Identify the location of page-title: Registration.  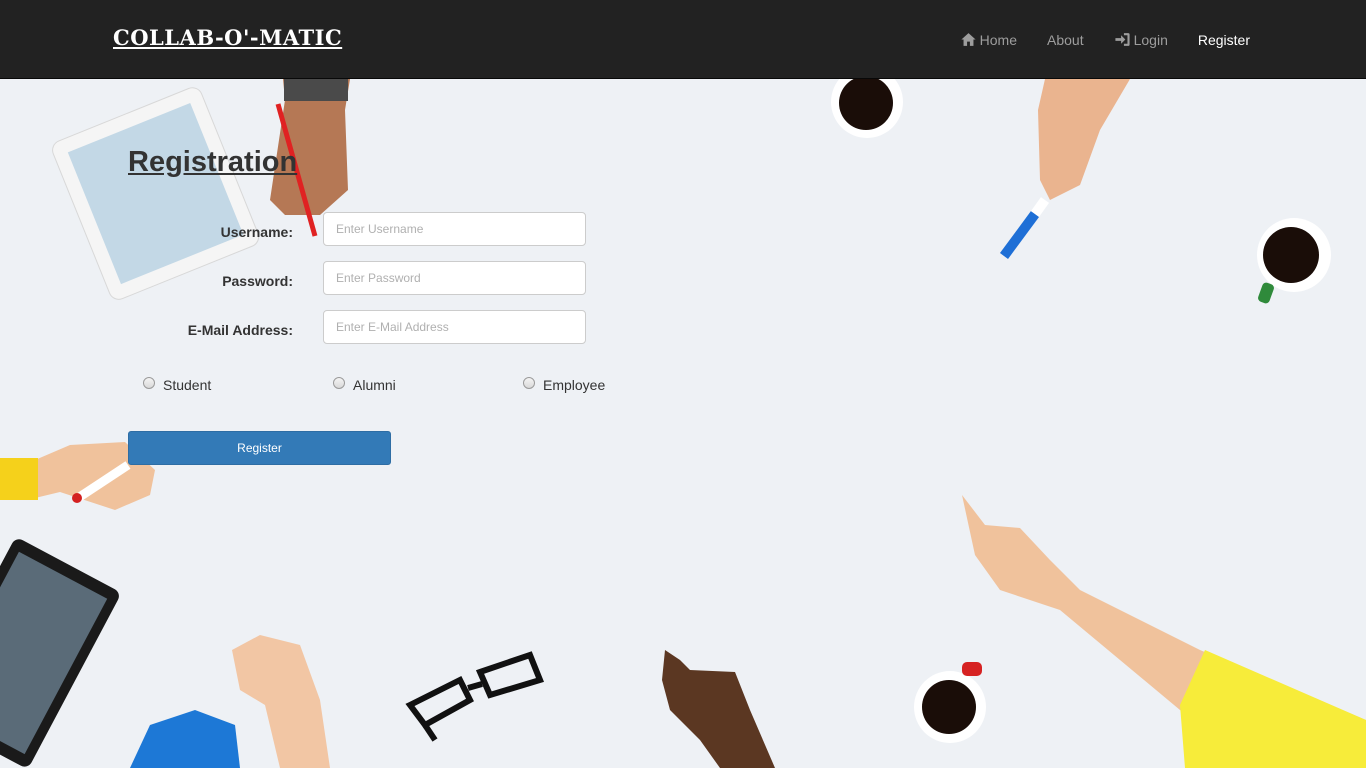
(213, 162).